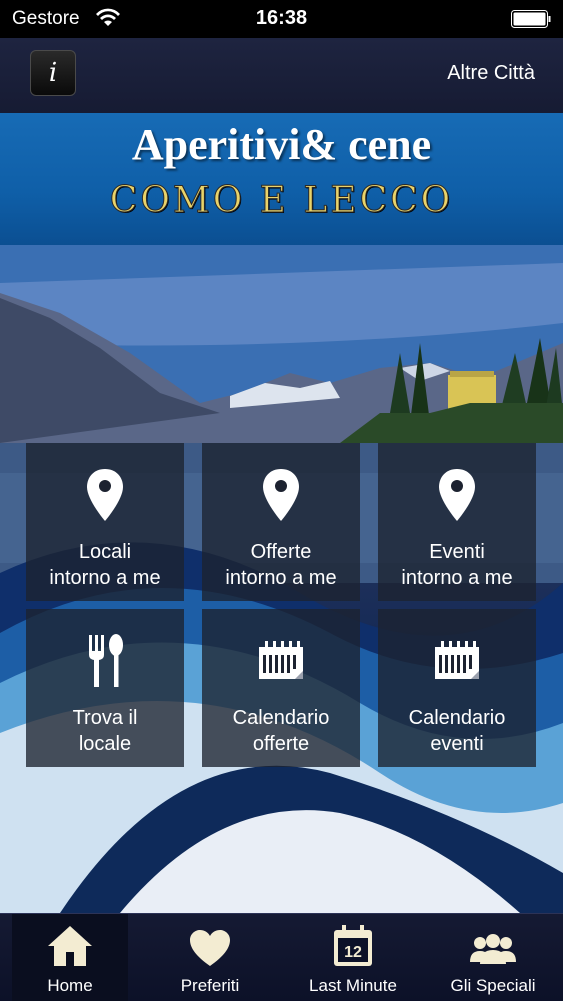 The height and width of the screenshot is (1001, 563). I want to click on tab-gli-speciali: Gli Speciali, so click(493, 957).